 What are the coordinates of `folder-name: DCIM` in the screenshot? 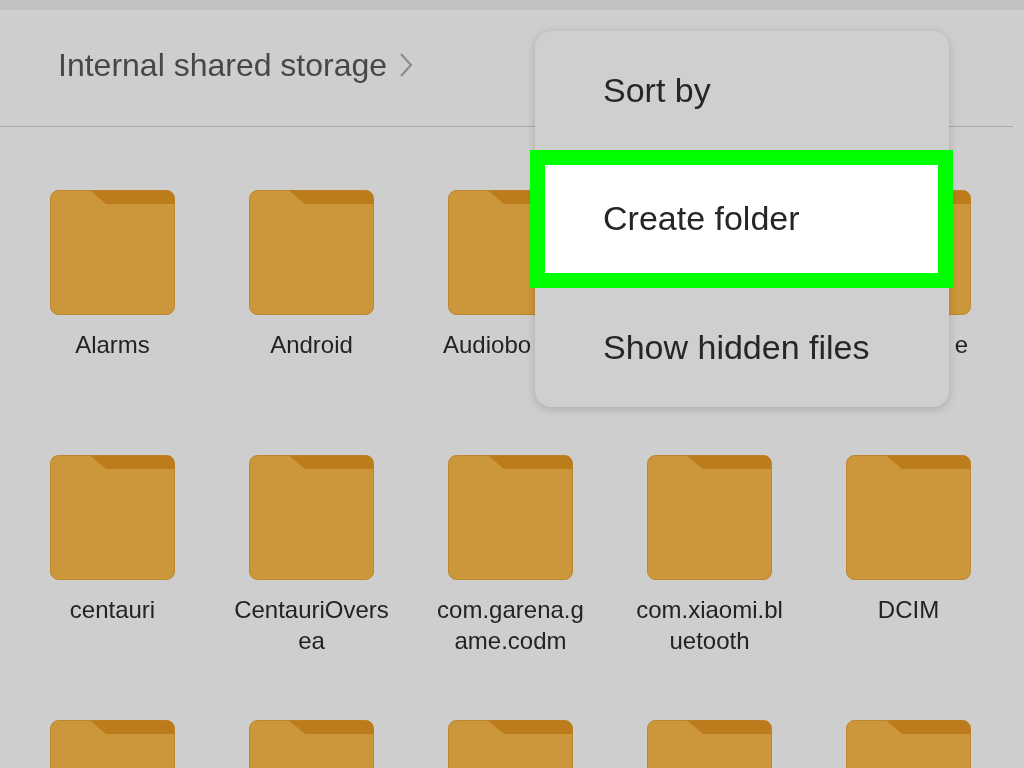 It's located at (908, 610).